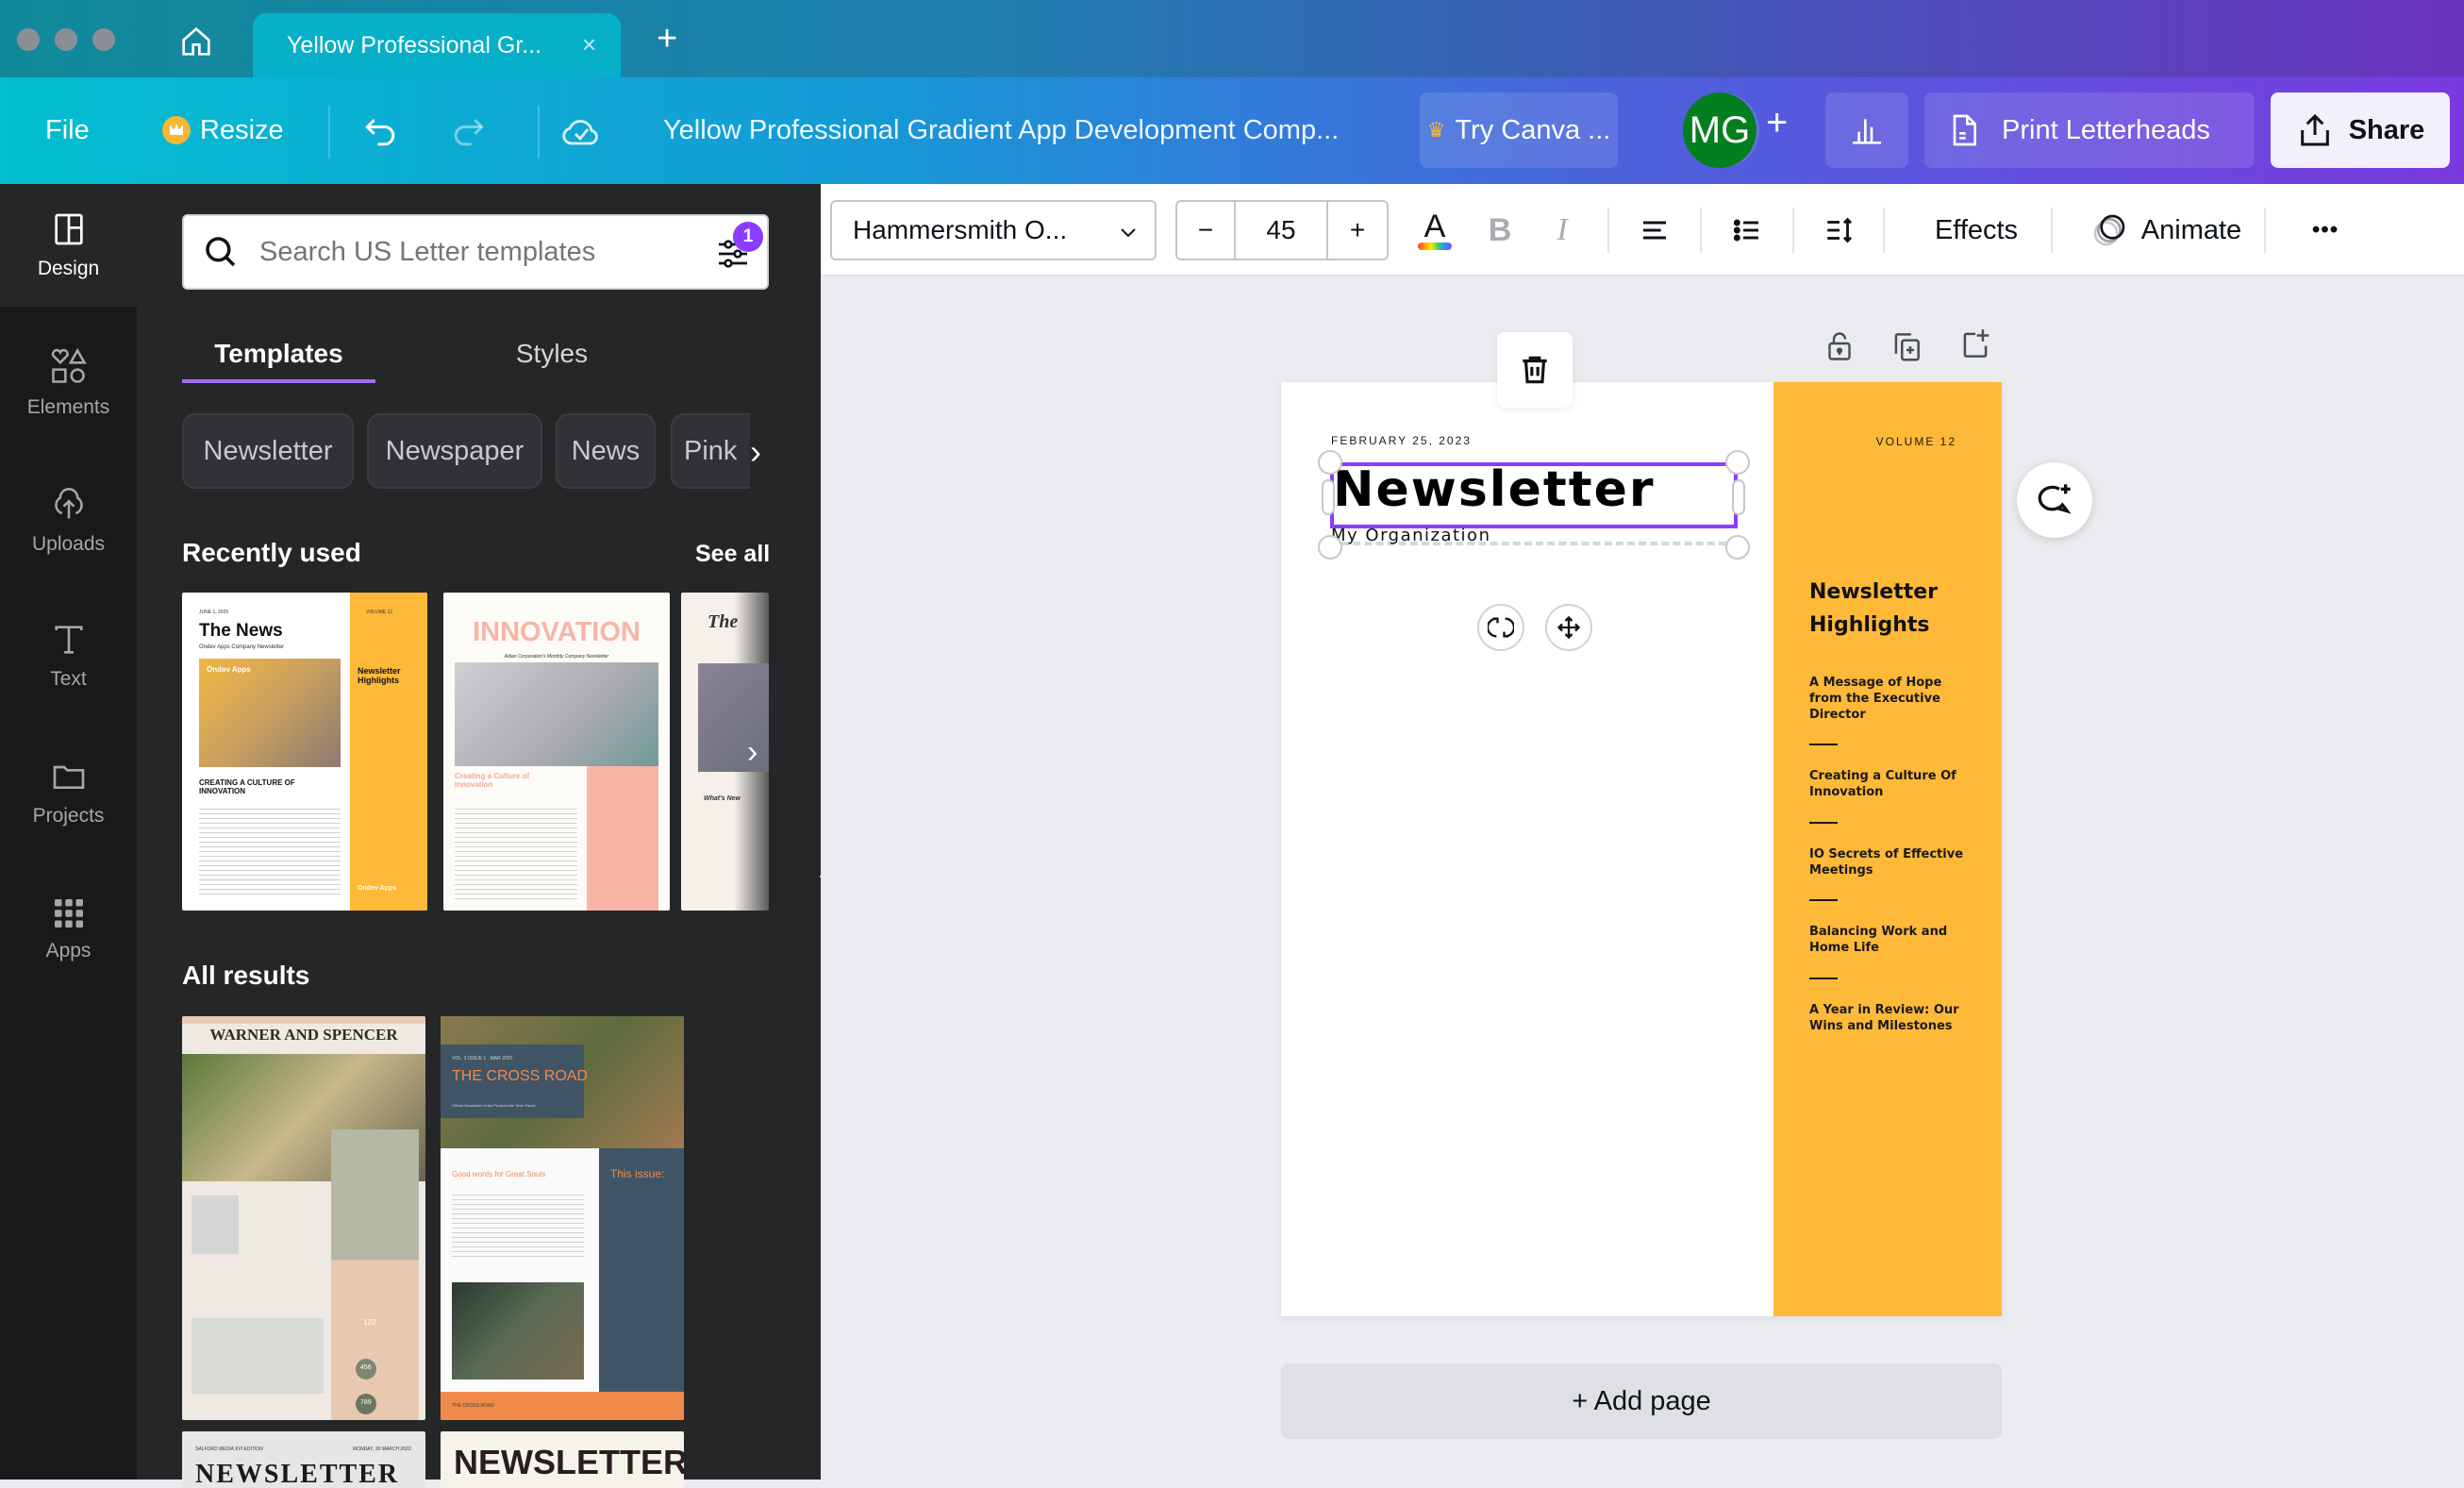 This screenshot has width=2464, height=1488. Describe the element at coordinates (2055, 500) in the screenshot. I see `add-comment-button` at that location.